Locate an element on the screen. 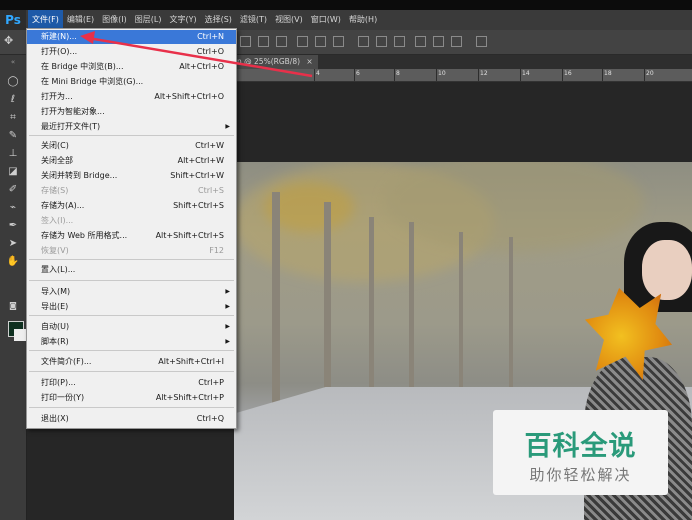  menu-item: 滤镜(T) is located at coordinates (253, 20).